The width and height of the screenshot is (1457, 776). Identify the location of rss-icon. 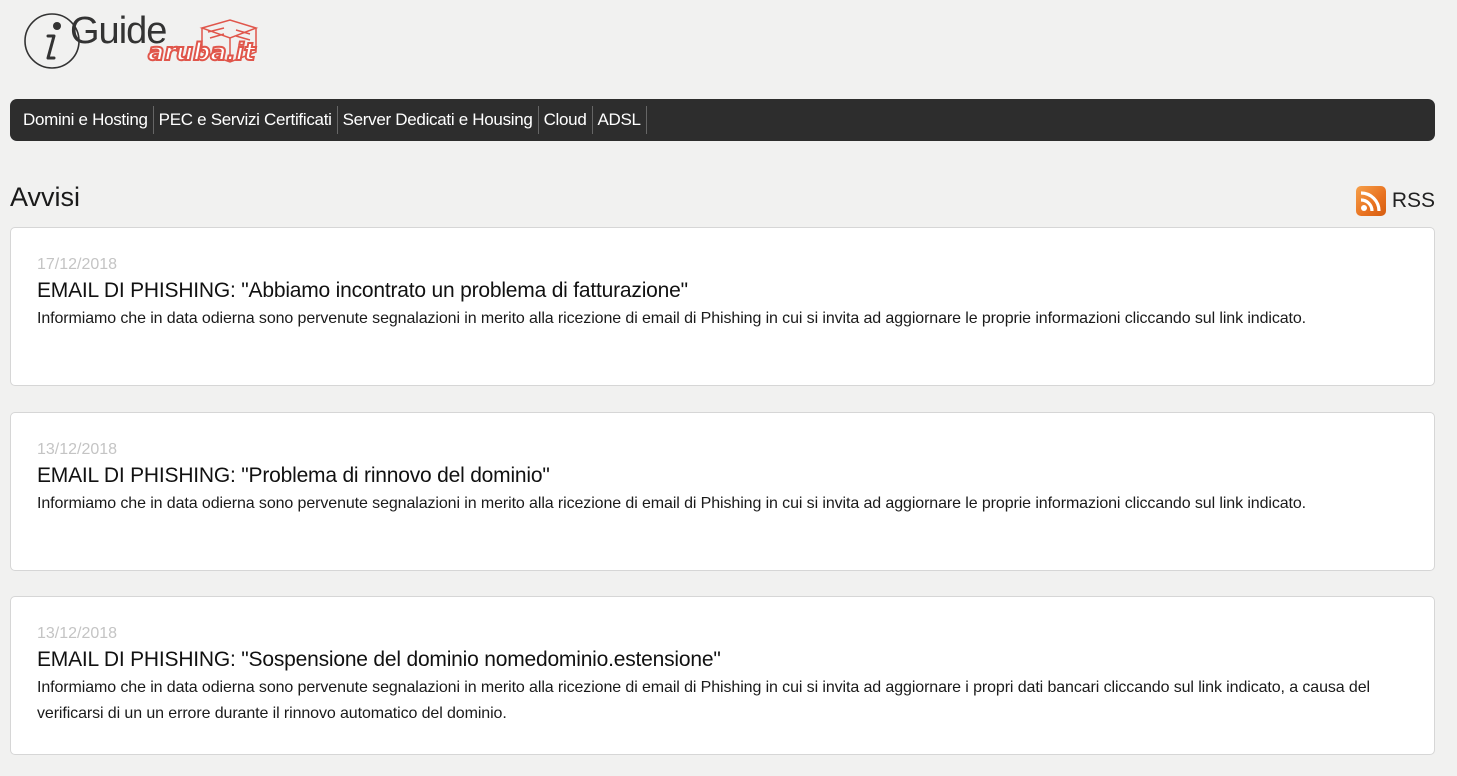
(1370, 201).